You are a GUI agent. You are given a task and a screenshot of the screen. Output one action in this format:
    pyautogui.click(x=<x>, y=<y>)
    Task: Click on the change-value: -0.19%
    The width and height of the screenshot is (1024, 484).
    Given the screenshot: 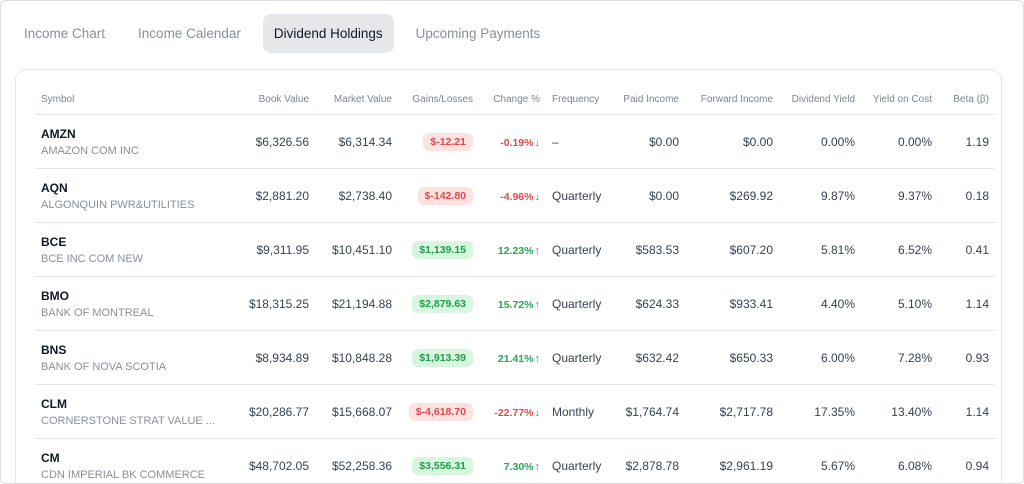 What is the action you would take?
    pyautogui.click(x=517, y=142)
    